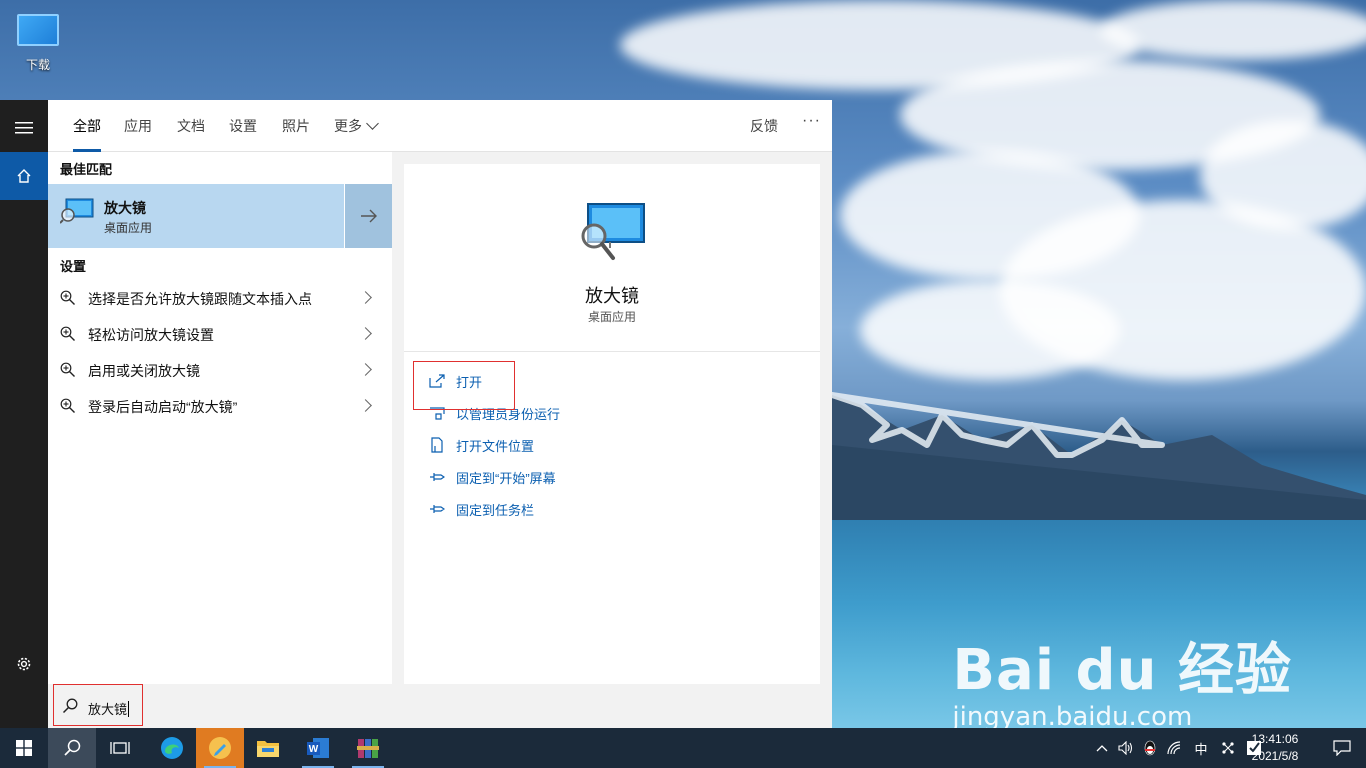  What do you see at coordinates (1275, 748) in the screenshot?
I see `clock: 13:41:06 2021/5/8` at bounding box center [1275, 748].